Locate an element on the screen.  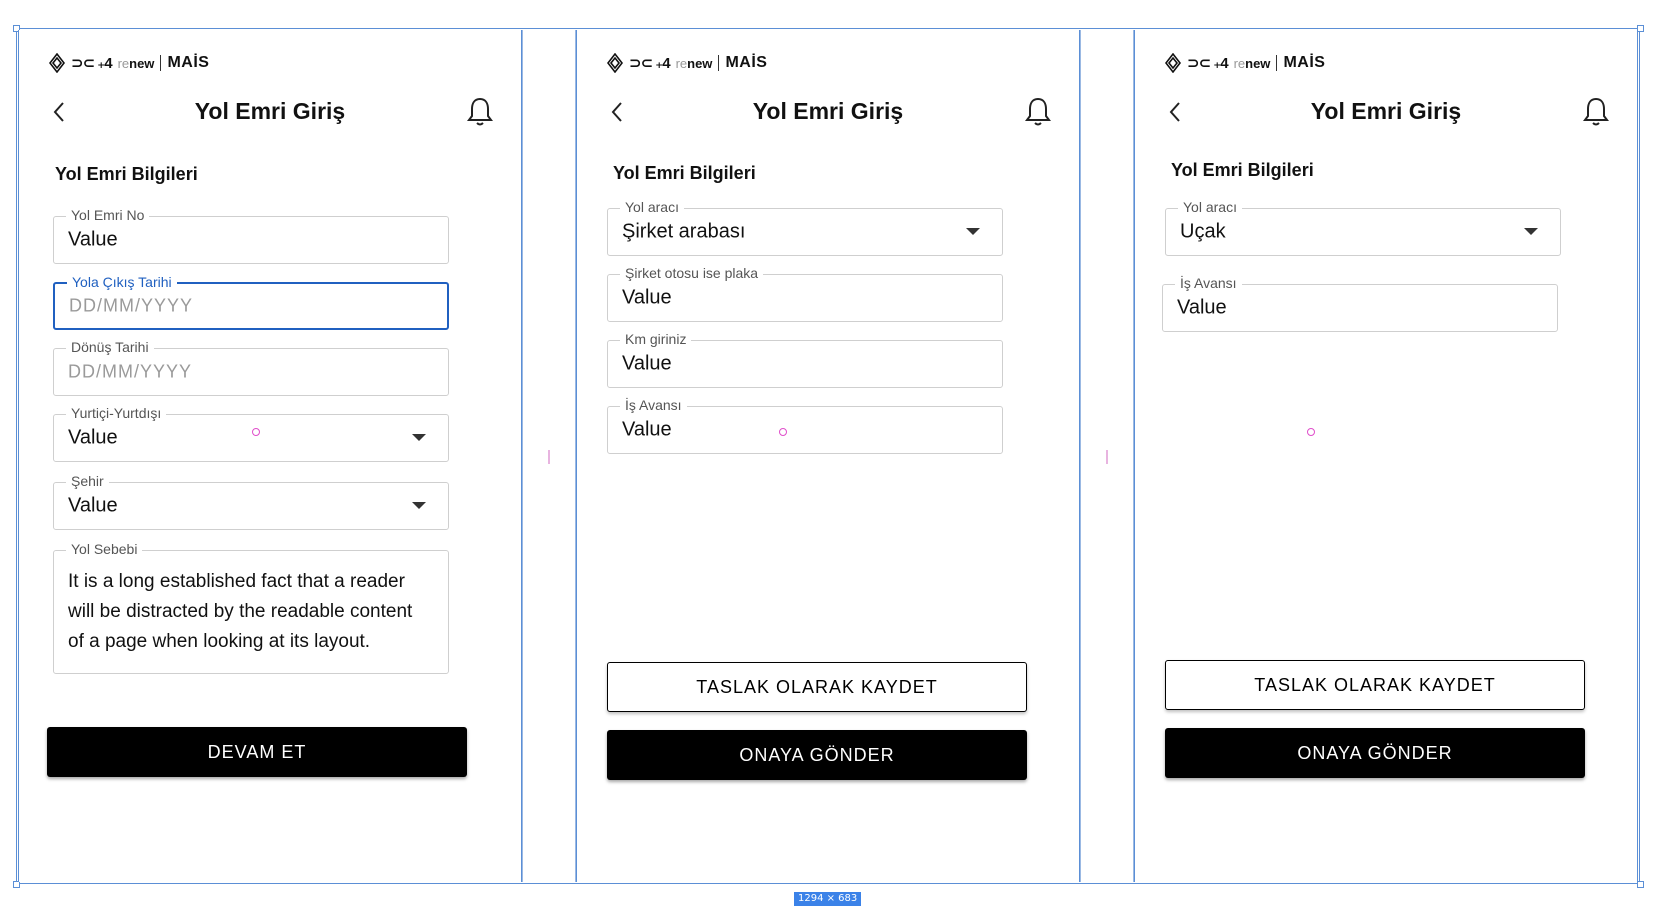
field-value: Uçak is located at coordinates (1203, 231).